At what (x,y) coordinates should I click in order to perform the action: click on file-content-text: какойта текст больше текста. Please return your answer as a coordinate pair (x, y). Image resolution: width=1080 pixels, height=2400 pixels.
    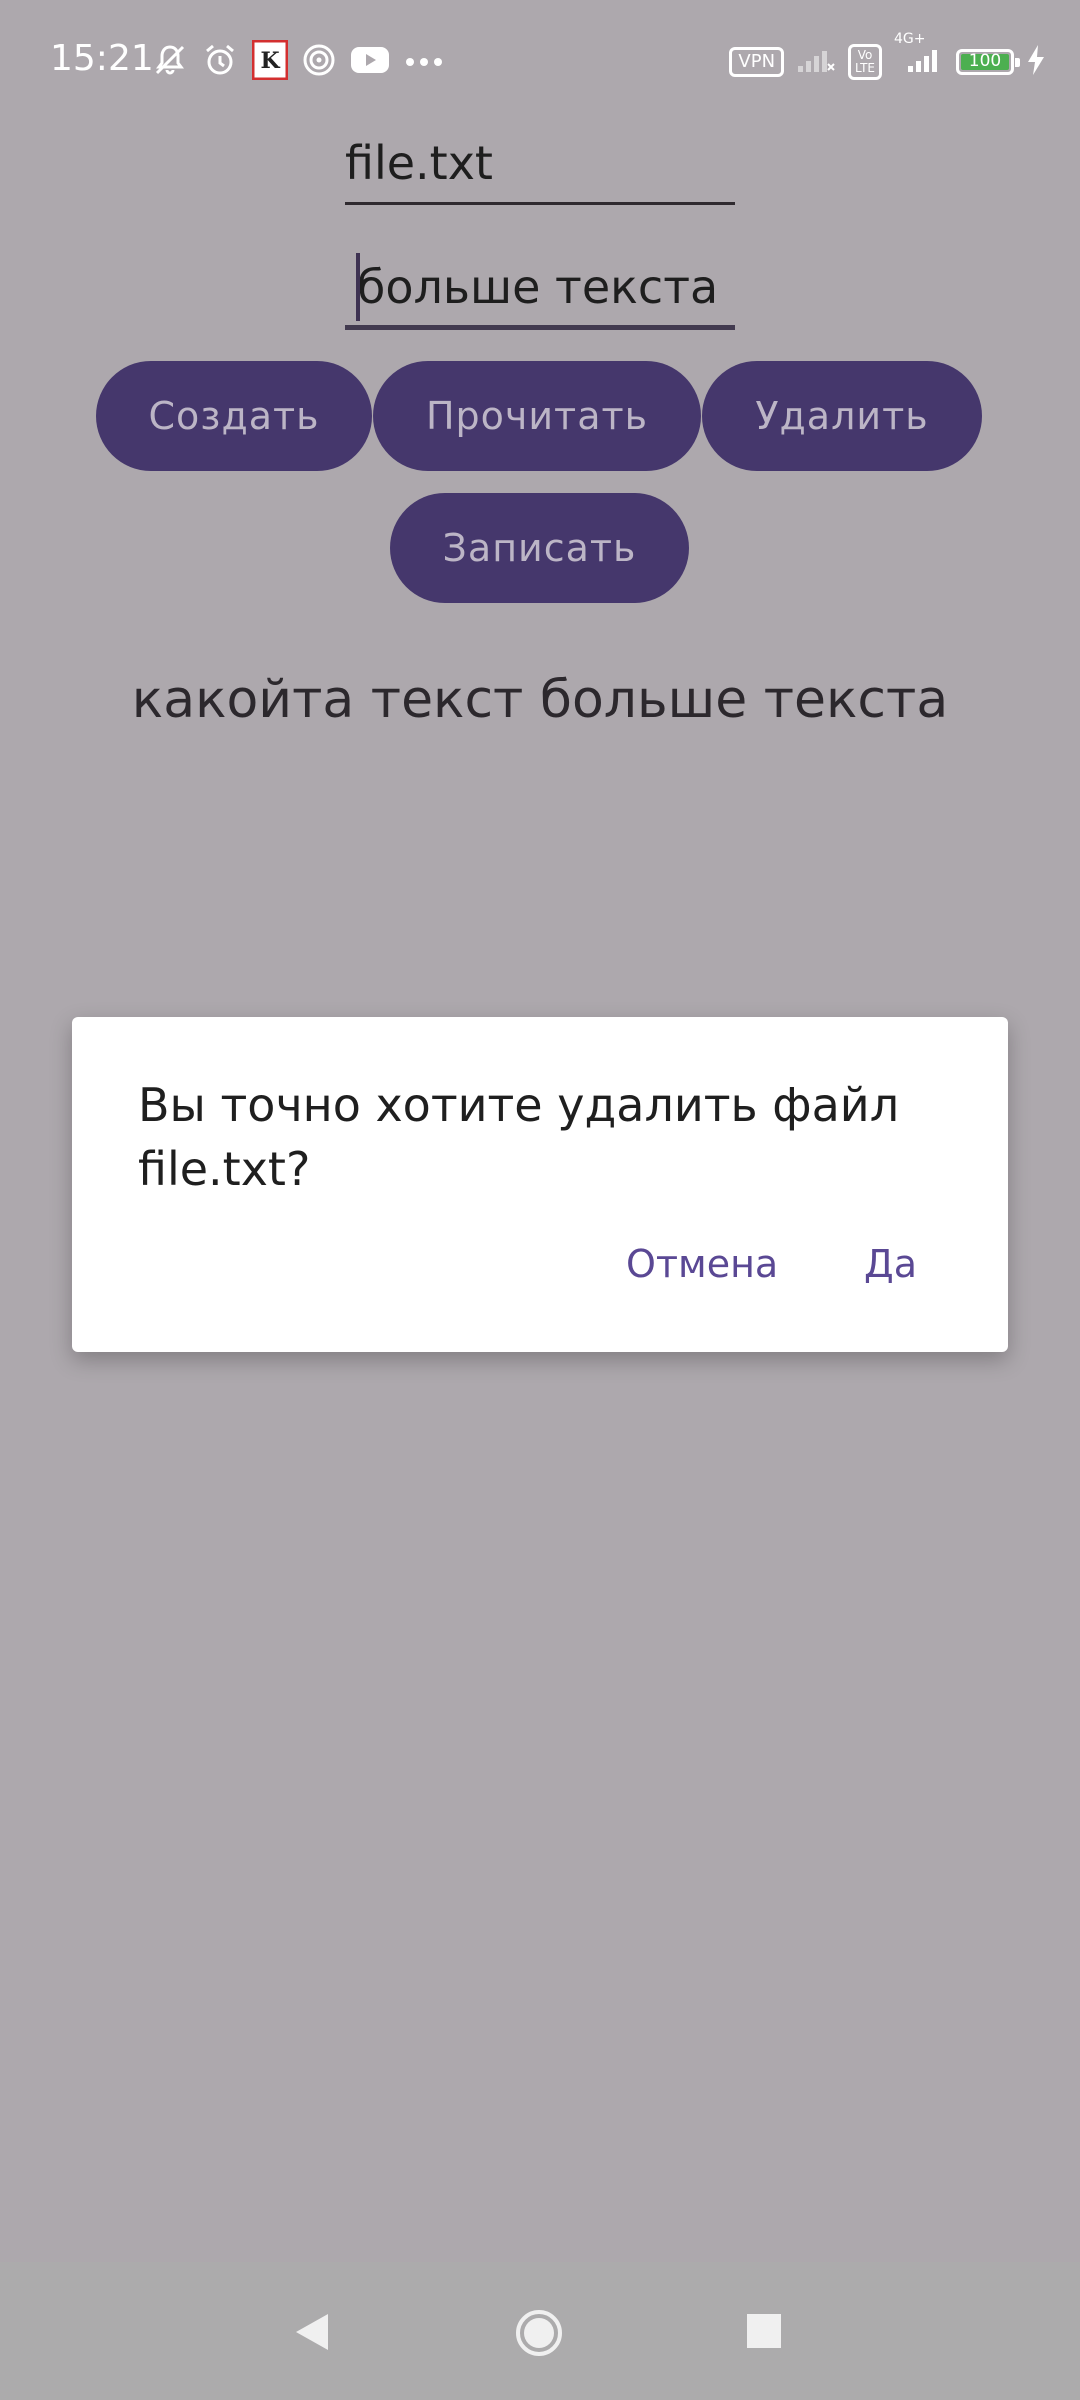
    Looking at the image, I should click on (540, 700).